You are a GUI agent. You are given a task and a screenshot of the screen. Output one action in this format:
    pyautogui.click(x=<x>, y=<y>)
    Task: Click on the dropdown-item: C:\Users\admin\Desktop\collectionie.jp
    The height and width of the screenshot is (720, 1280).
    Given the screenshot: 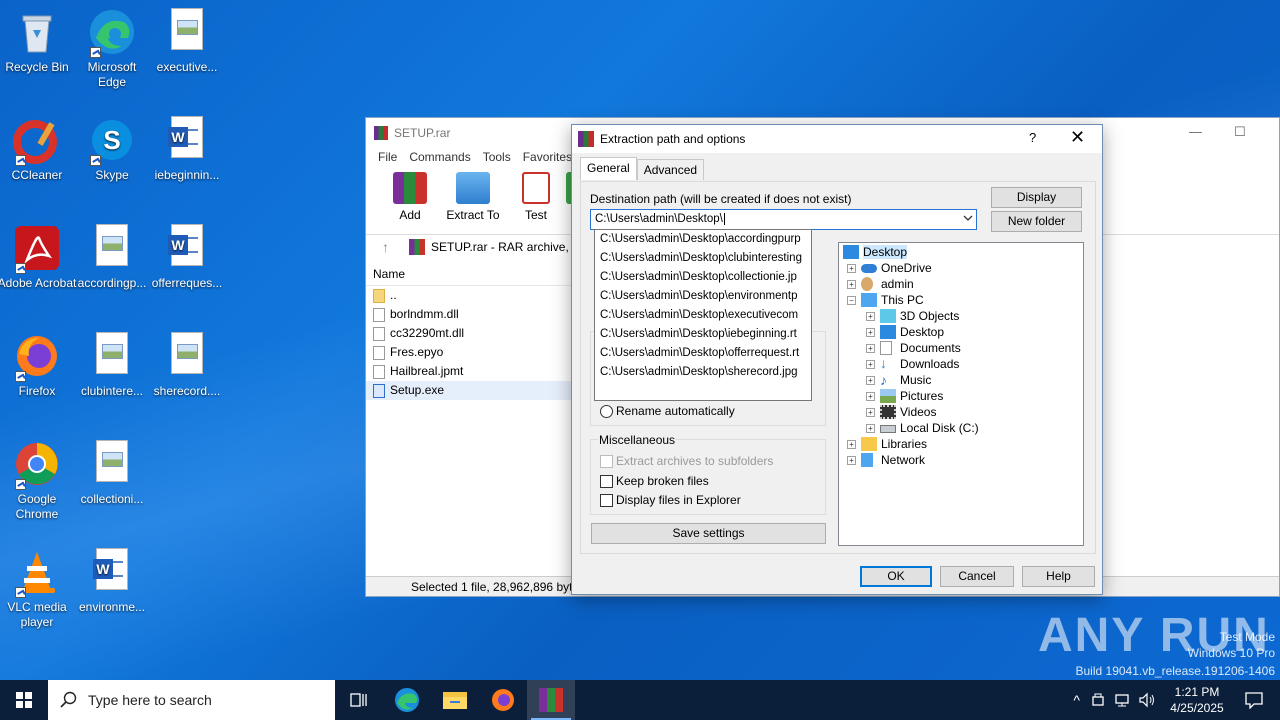 What is the action you would take?
    pyautogui.click(x=703, y=277)
    